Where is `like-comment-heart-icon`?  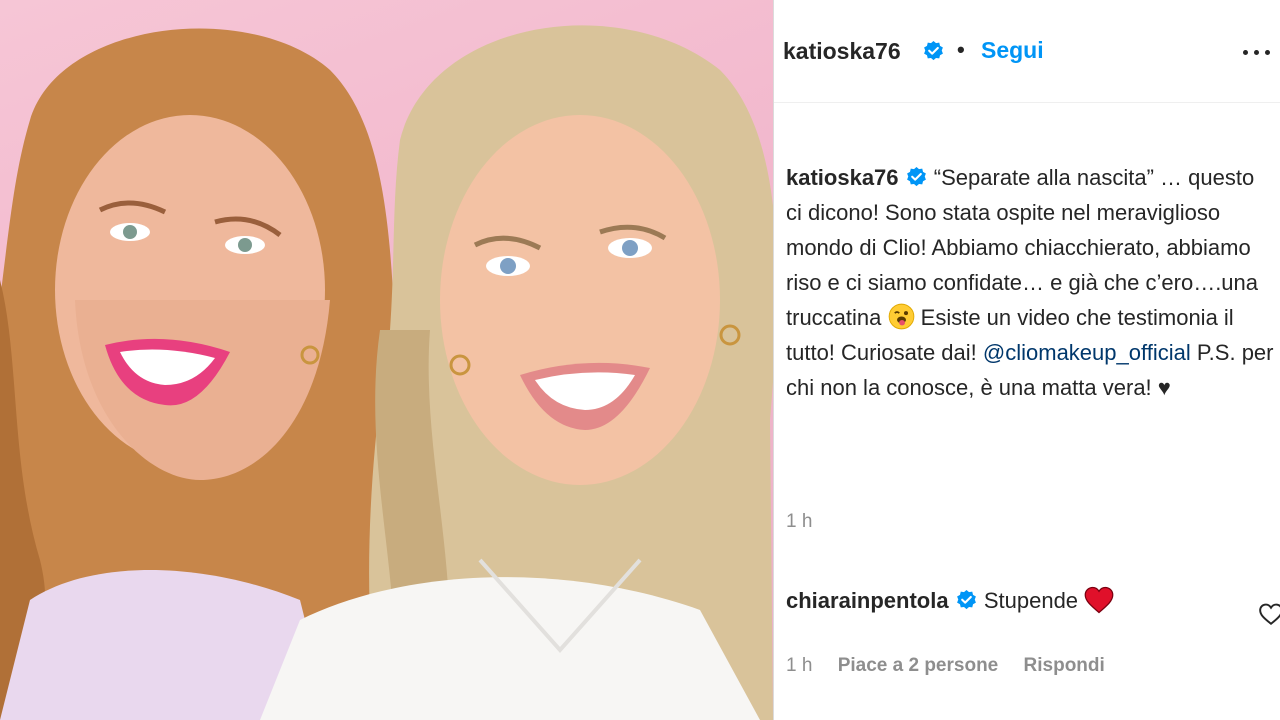 like-comment-heart-icon is located at coordinates (1269, 614).